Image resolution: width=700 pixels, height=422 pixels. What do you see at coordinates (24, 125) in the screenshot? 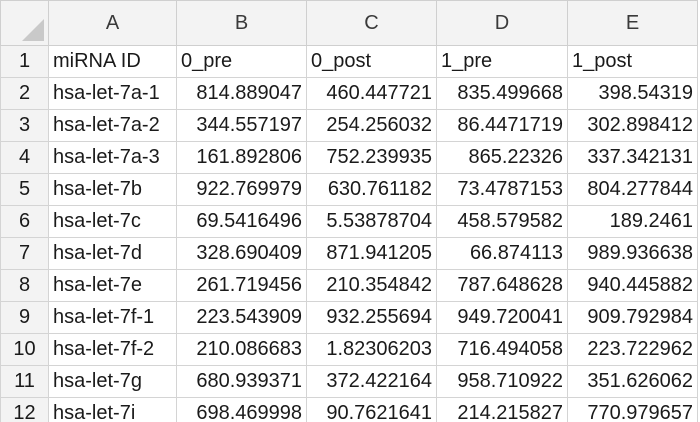
I see `row-header: 3` at bounding box center [24, 125].